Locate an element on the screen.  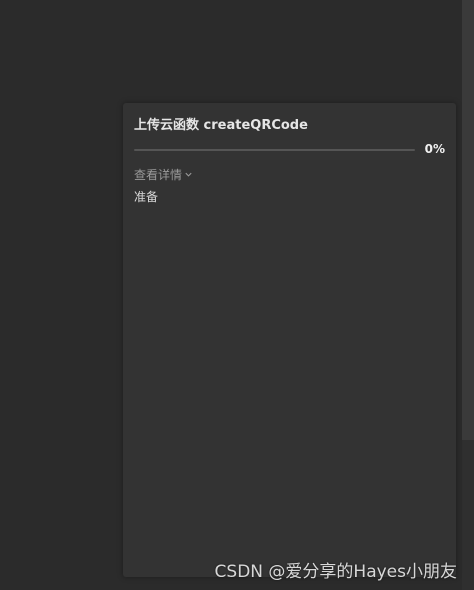
view-details-label: 查看详情 is located at coordinates (158, 175).